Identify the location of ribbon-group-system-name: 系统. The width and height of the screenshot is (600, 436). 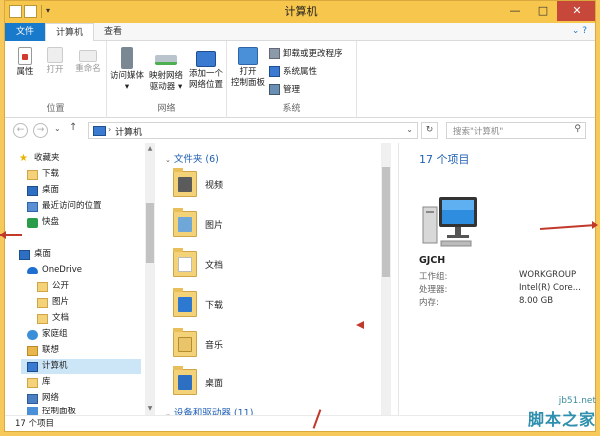
(291, 109).